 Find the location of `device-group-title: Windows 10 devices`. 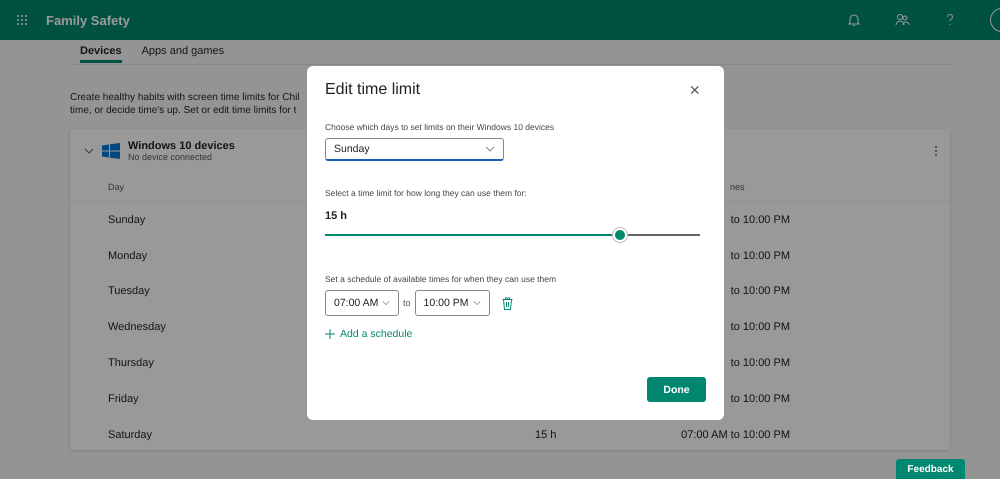

device-group-title: Windows 10 devices is located at coordinates (181, 146).